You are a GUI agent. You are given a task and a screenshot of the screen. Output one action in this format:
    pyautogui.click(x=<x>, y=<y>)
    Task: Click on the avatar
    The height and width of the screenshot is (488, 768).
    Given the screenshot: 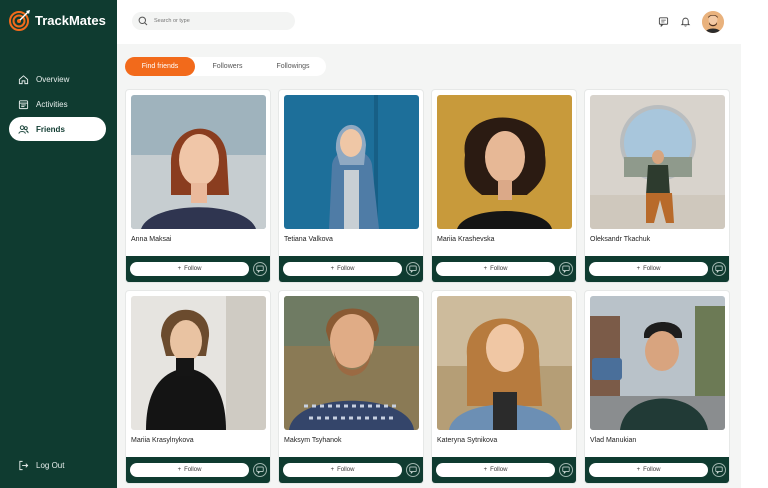 What is the action you would take?
    pyautogui.click(x=713, y=22)
    